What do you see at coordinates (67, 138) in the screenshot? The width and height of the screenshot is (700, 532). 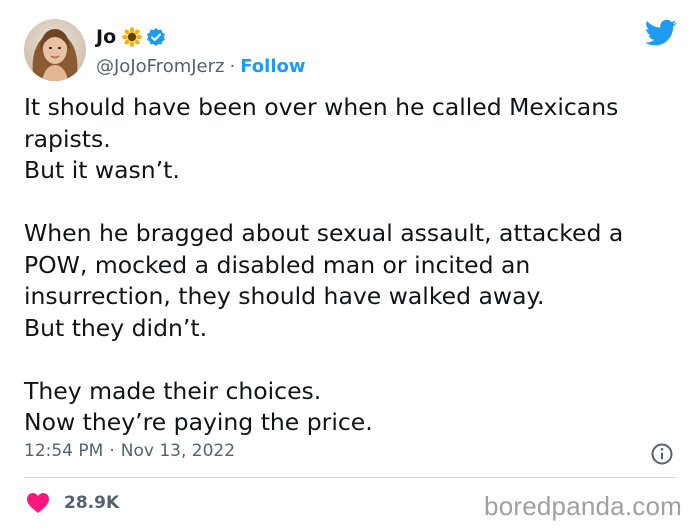 I see `tweet-line: rapists.` at bounding box center [67, 138].